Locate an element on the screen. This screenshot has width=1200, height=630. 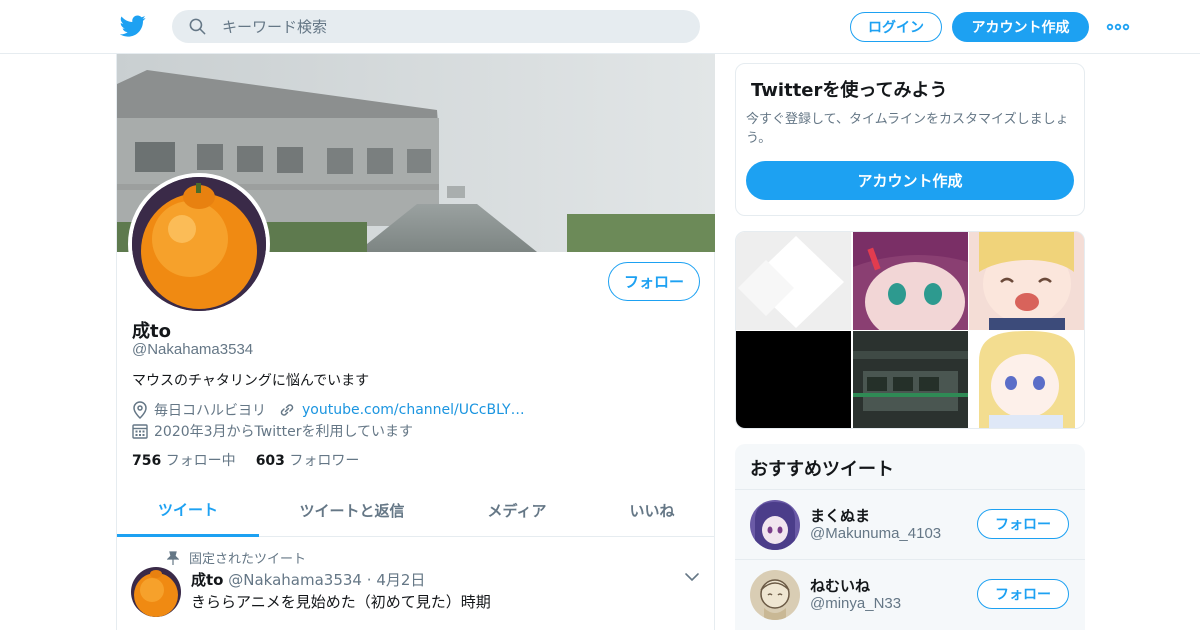
profile-joined: 2020年3月からTwitterを利用しています is located at coordinates (284, 432).